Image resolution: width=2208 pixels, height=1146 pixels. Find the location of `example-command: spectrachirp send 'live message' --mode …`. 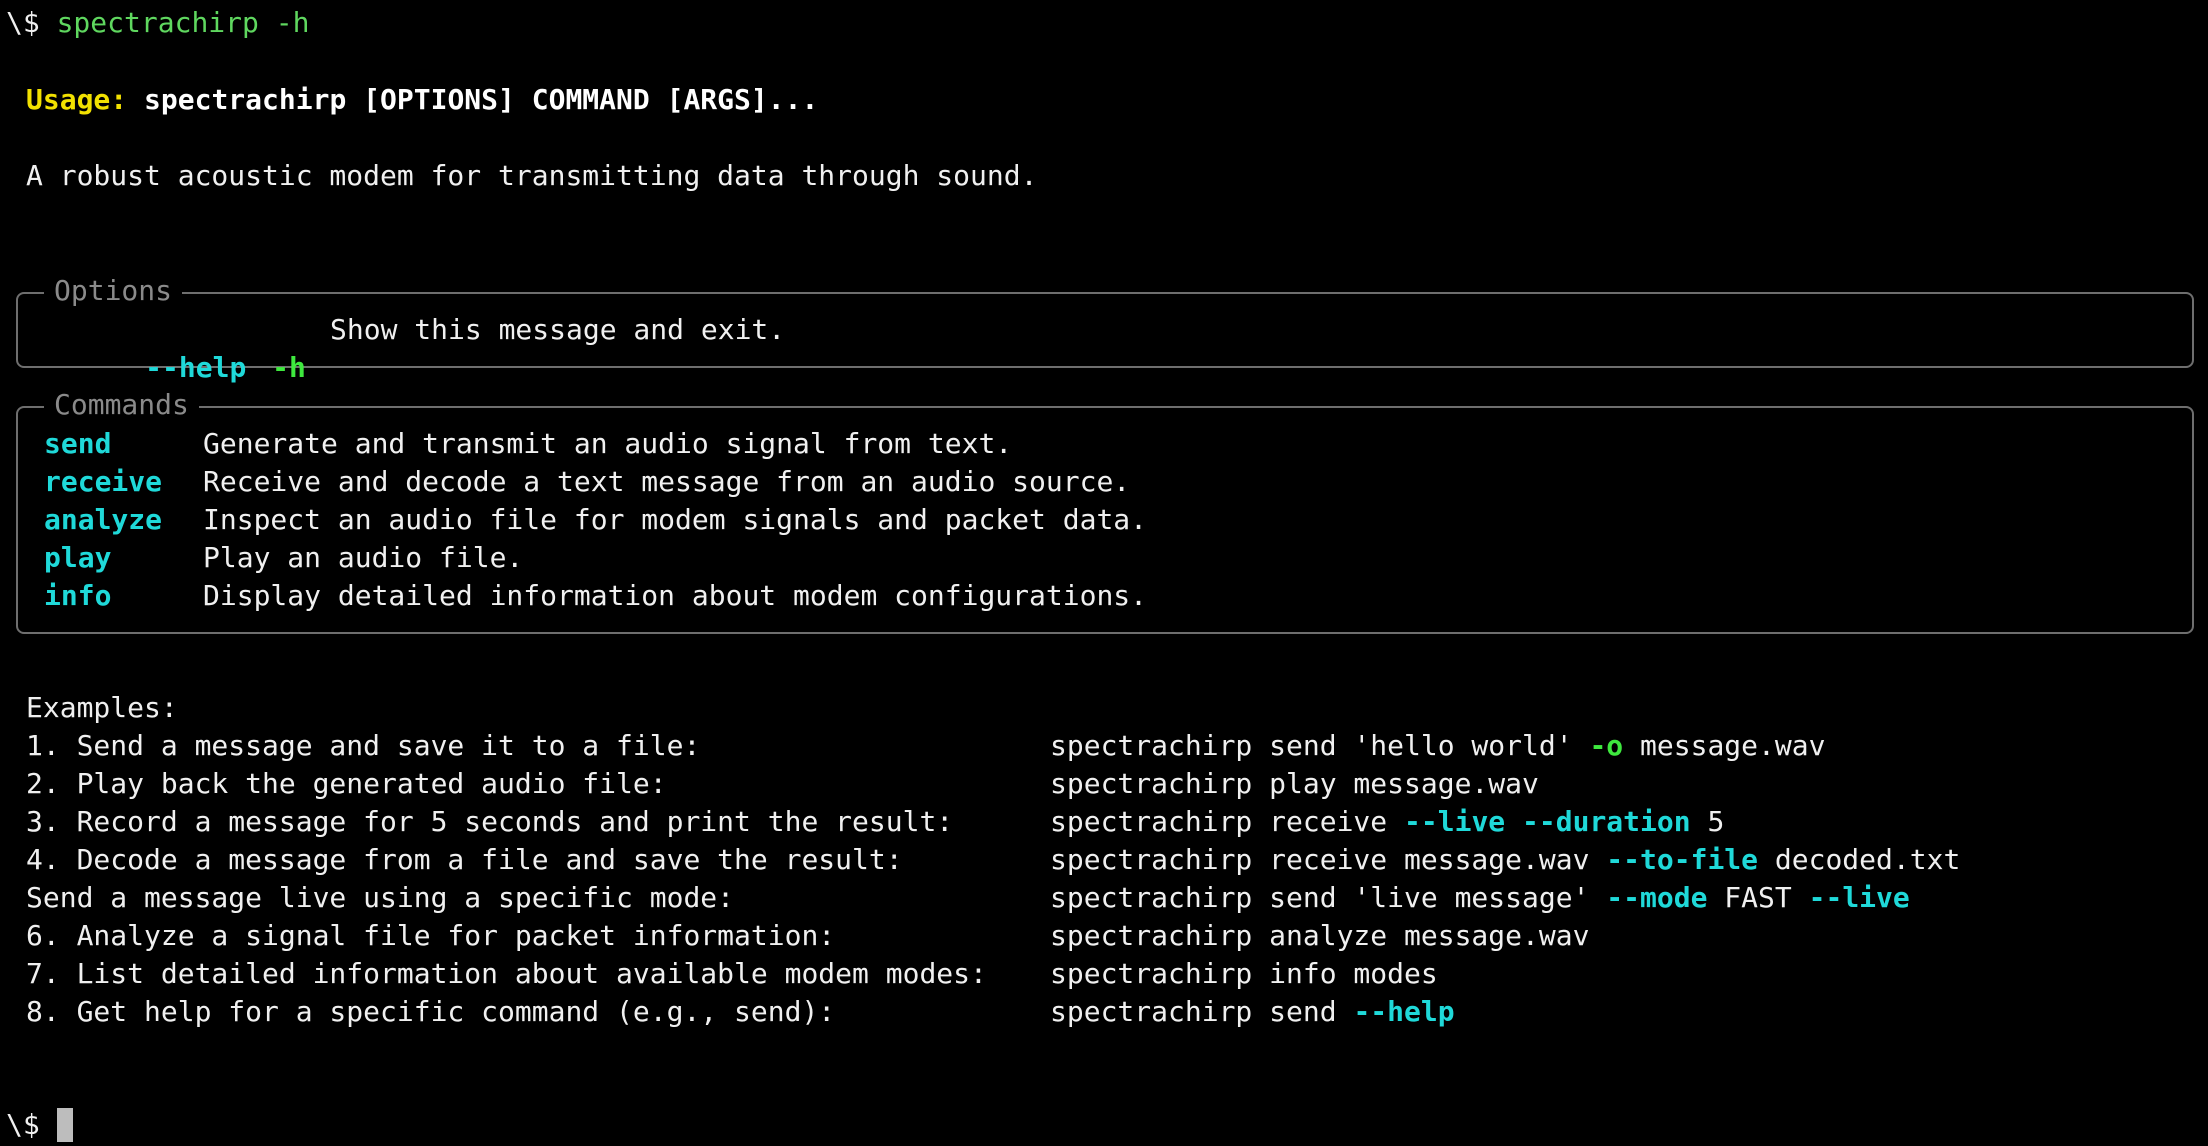

example-command: spectrachirp send 'live message' --mode … is located at coordinates (1480, 898).